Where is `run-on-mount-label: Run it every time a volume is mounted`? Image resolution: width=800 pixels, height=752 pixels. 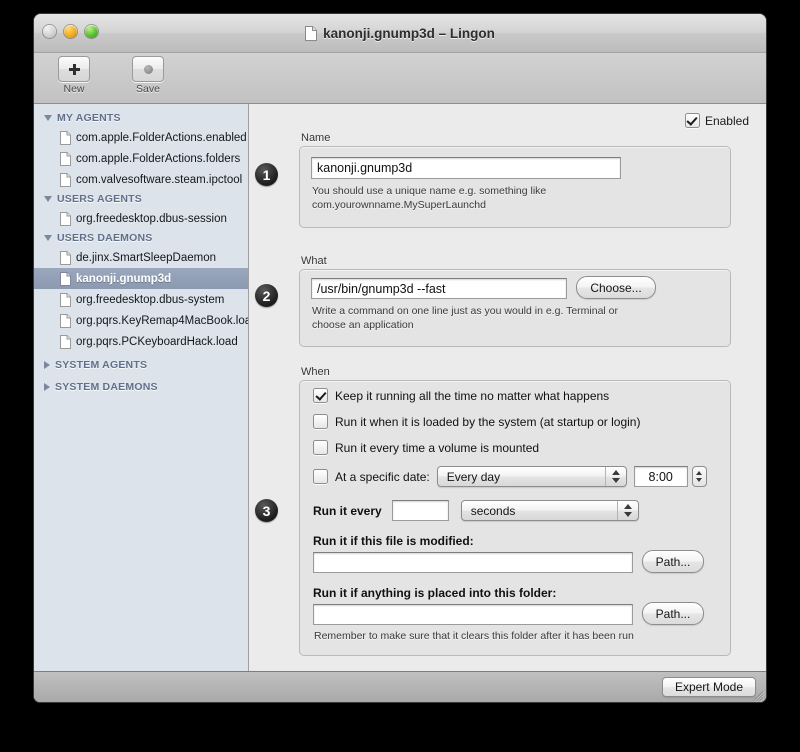
run-on-mount-label: Run it every time a volume is mounted is located at coordinates (437, 447).